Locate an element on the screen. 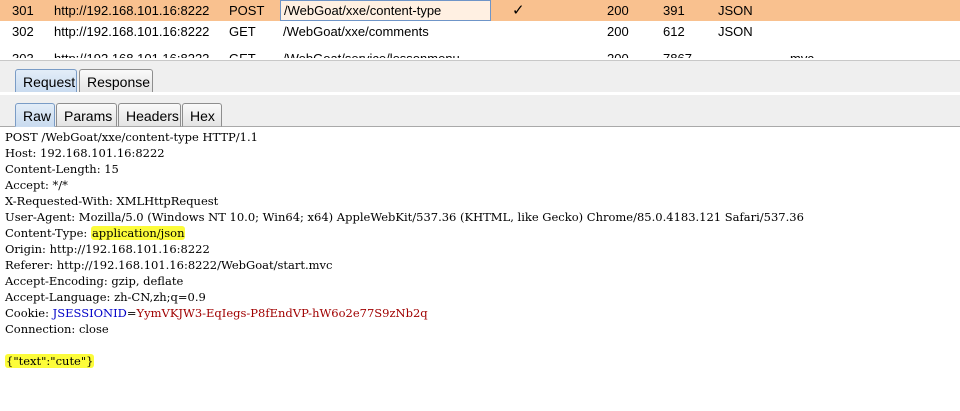 The image size is (960, 411). request-response-tabs: Request Response is located at coordinates (480, 77).